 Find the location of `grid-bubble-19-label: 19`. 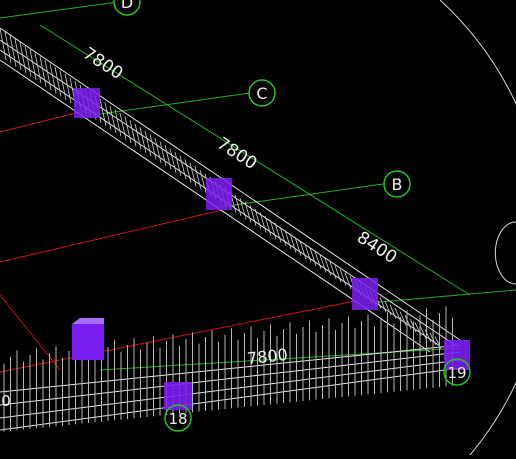

grid-bubble-19-label: 19 is located at coordinates (456, 373).